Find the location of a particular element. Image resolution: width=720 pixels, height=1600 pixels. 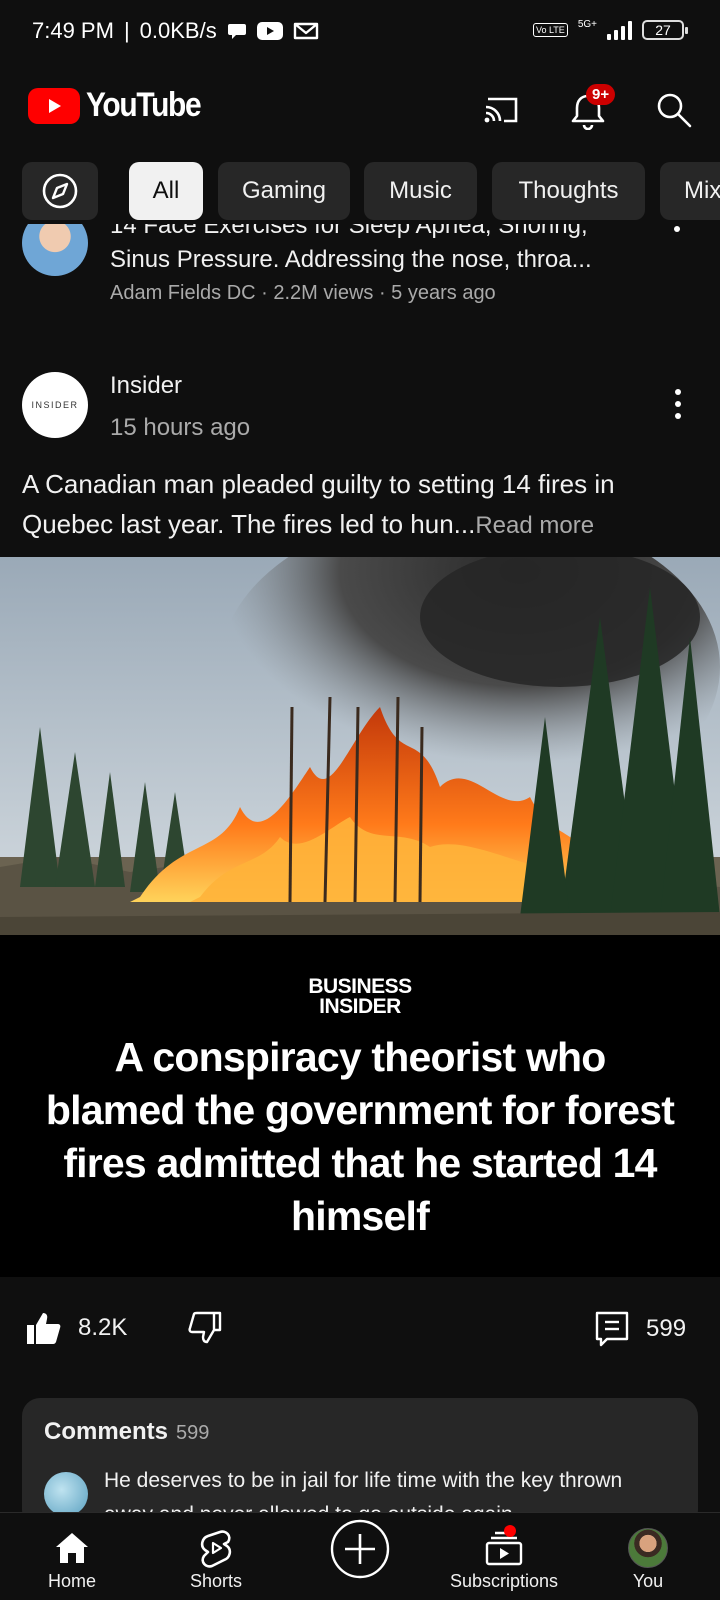

nav-home-label: Home is located at coordinates (71, 1581).